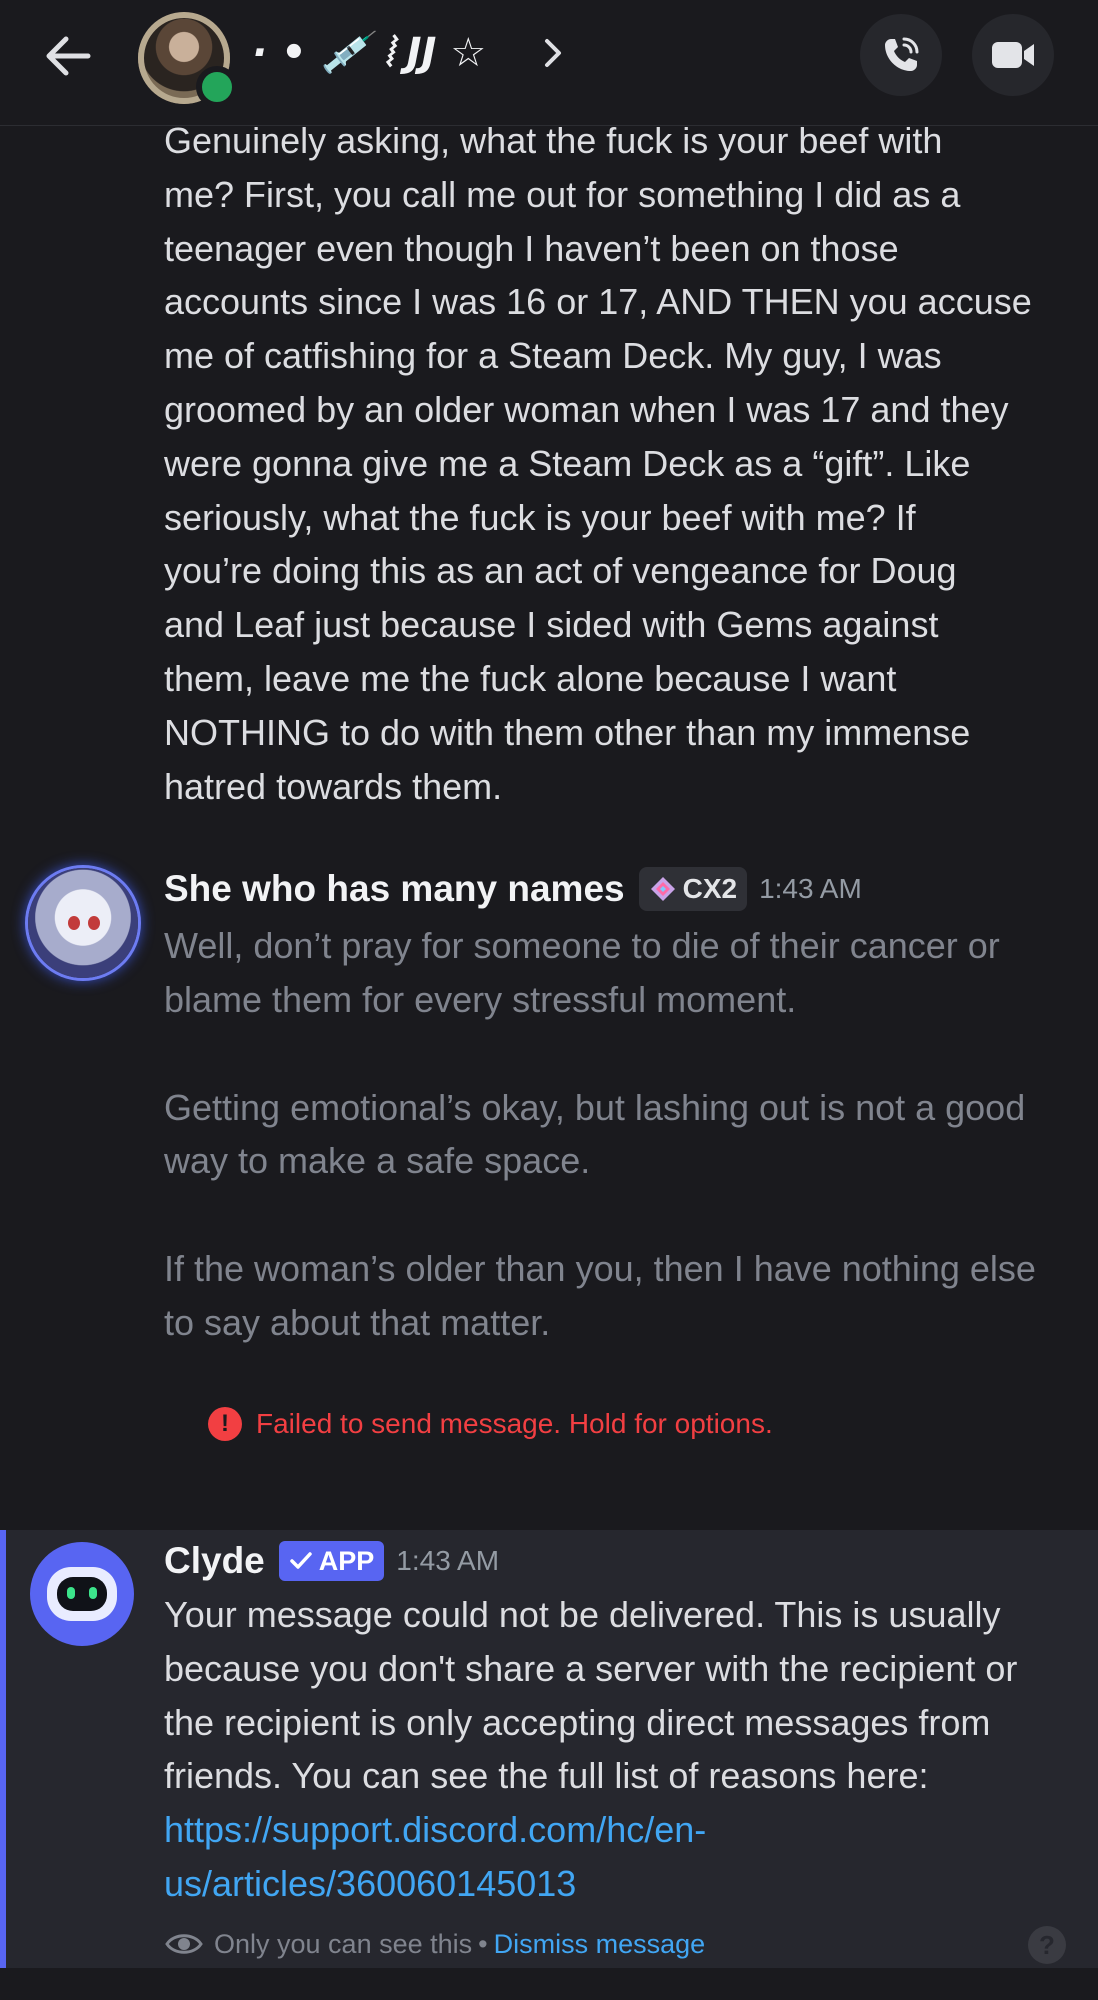 This screenshot has height=2000, width=1098. I want to click on chevron-right-icon, so click(553, 53).